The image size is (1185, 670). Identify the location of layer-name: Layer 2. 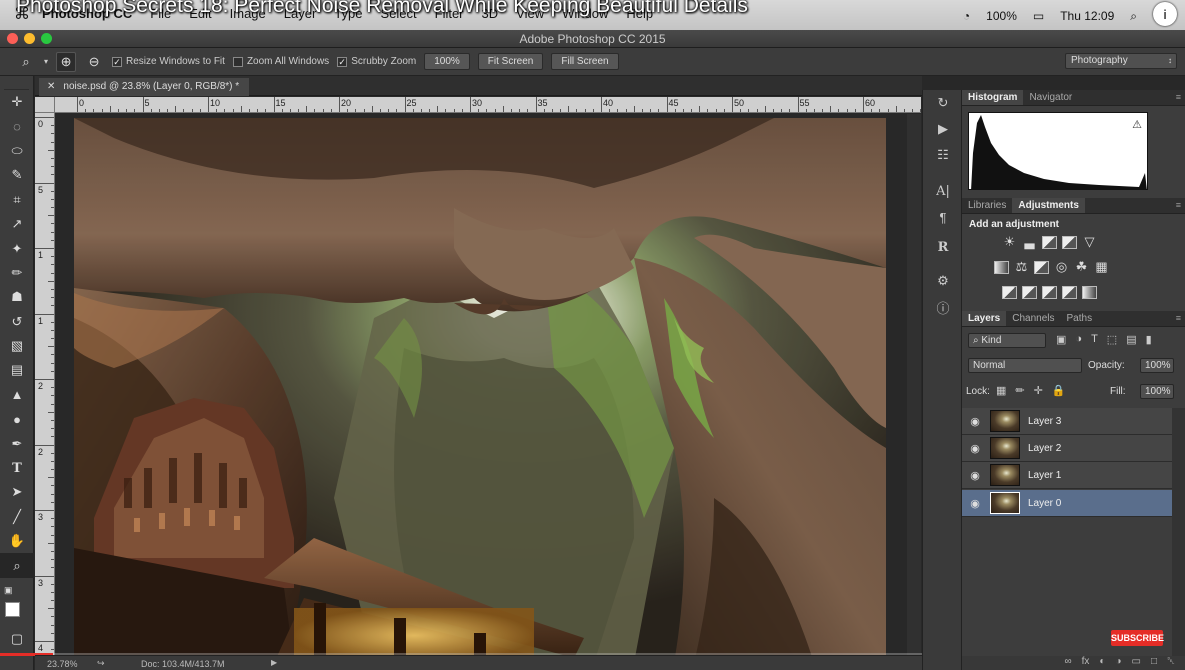
(1044, 448).